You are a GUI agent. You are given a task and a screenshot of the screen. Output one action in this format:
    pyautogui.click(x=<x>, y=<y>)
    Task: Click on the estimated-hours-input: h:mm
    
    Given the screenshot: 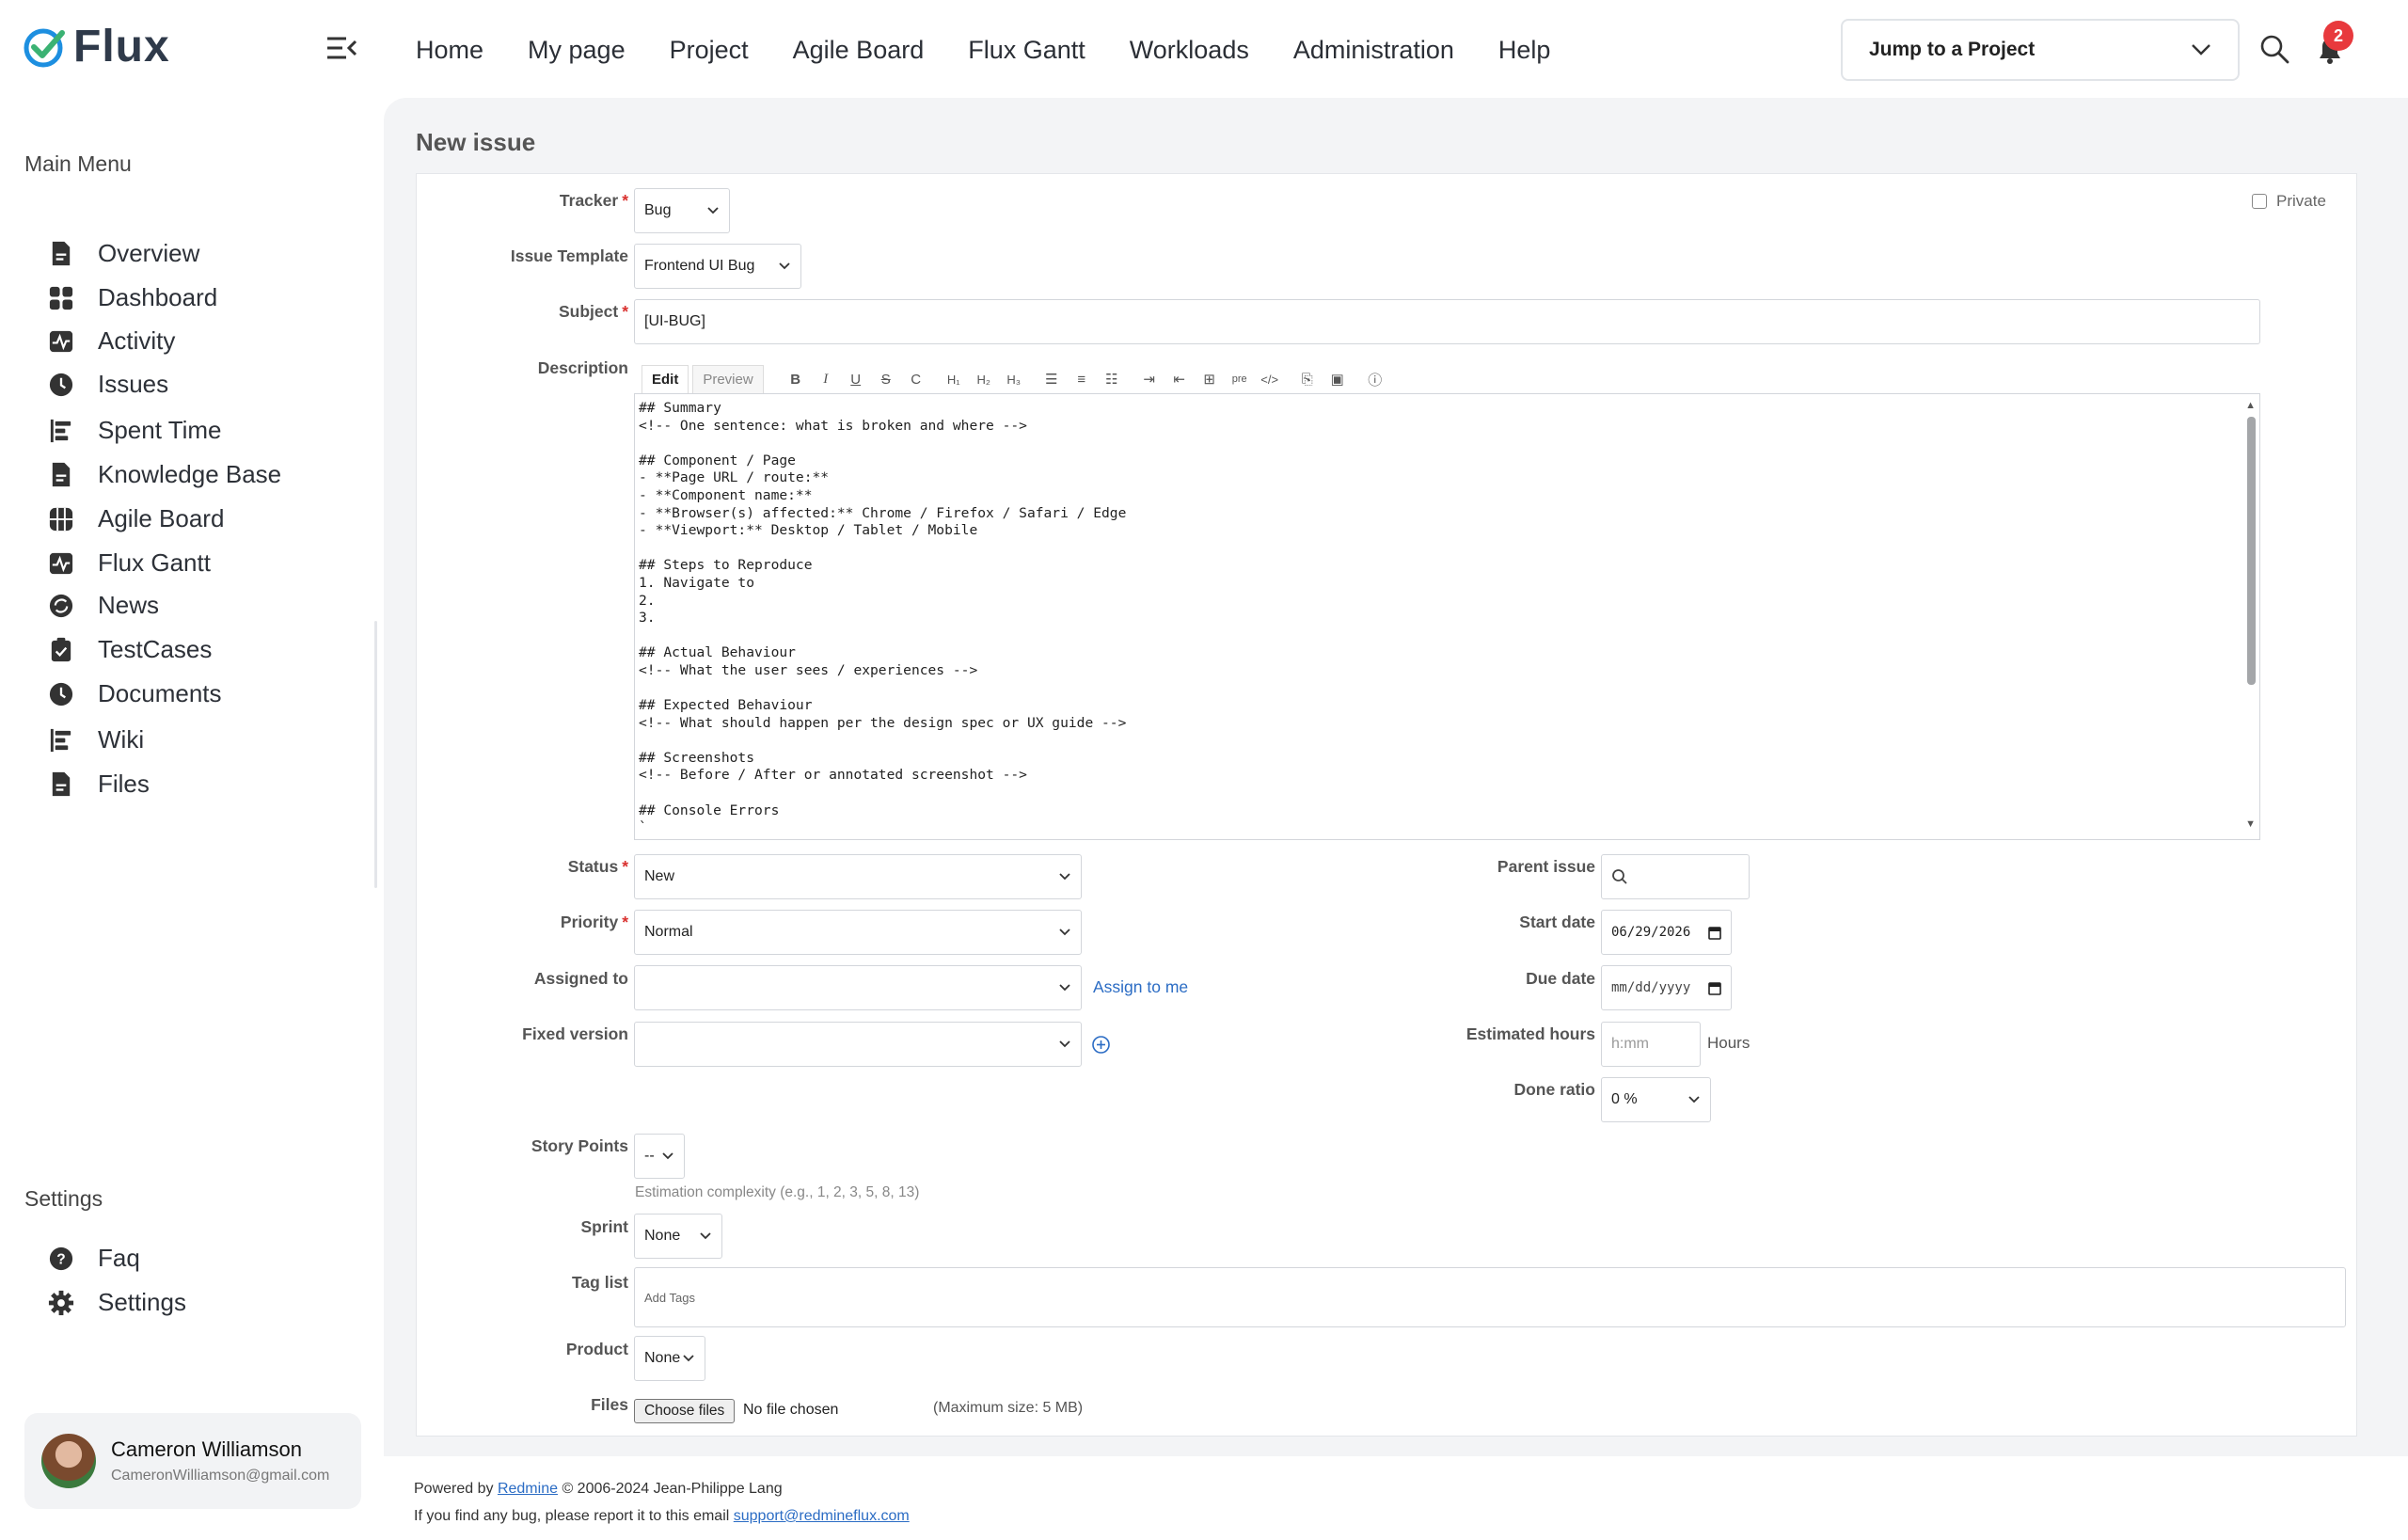 What is the action you would take?
    pyautogui.click(x=1651, y=1044)
    